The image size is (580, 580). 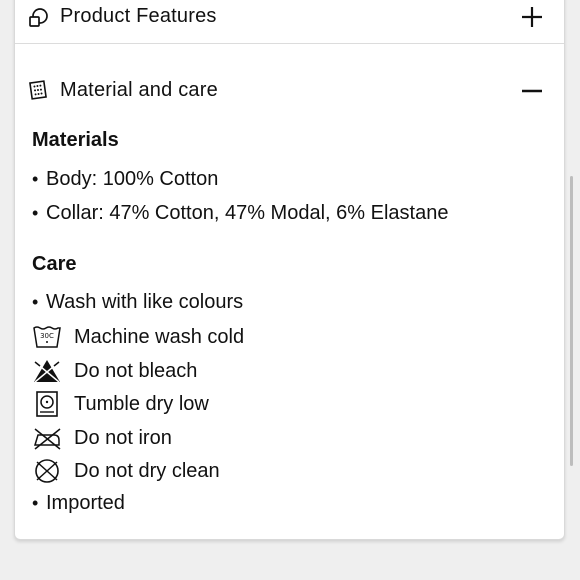 I want to click on accordion-material-and-care: Material and care, so click(x=289, y=91).